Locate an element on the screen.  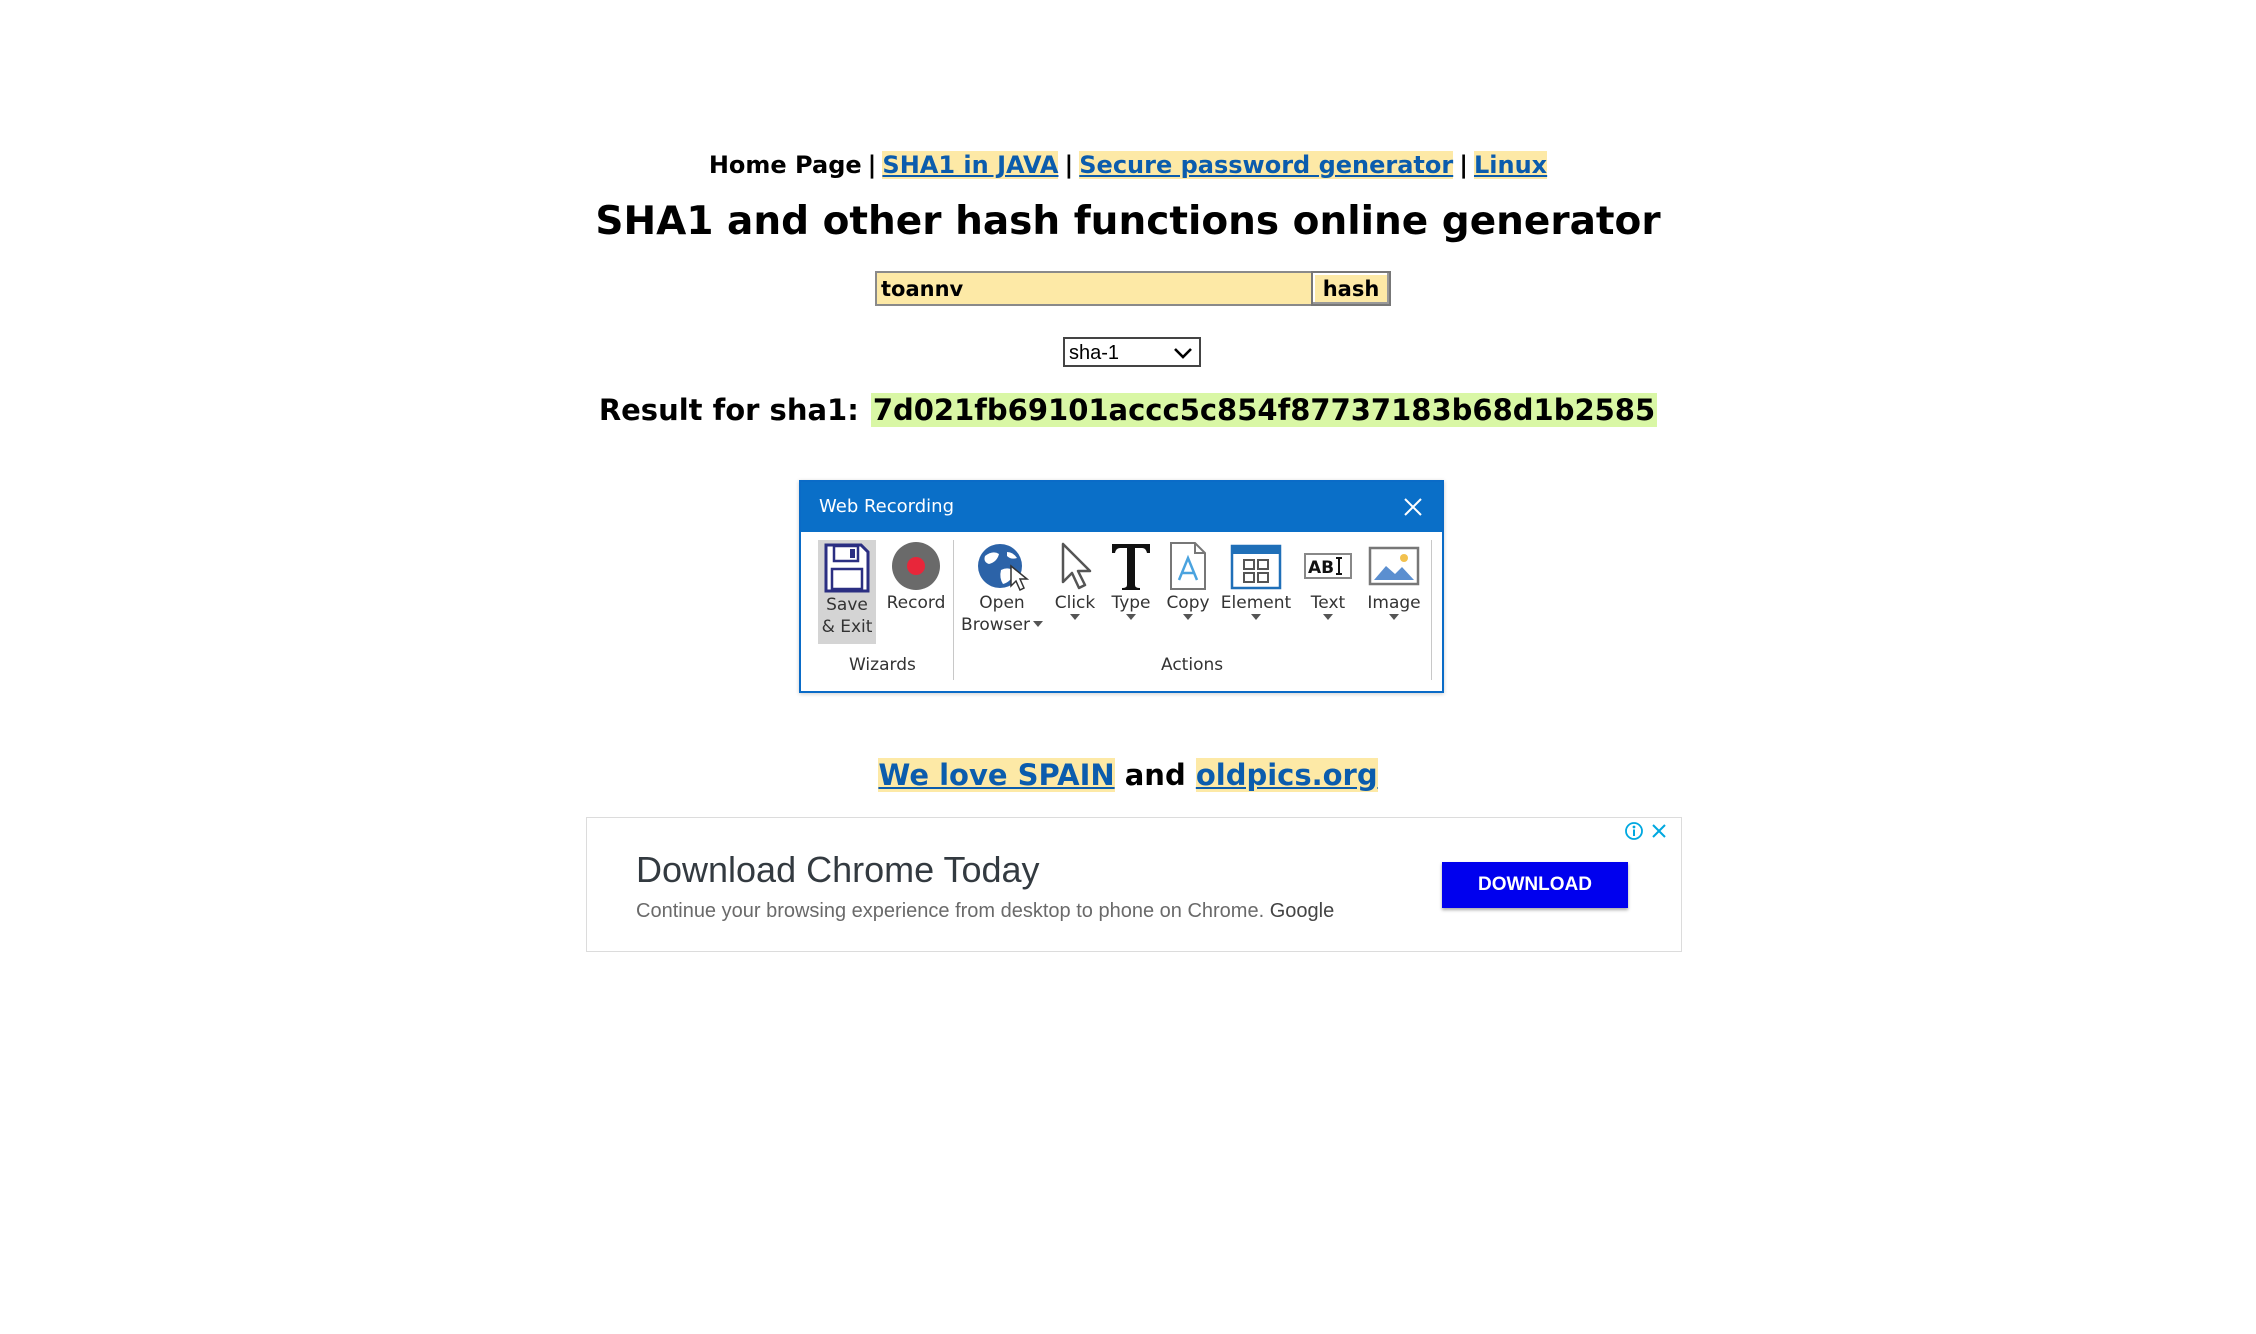
svg-text: AB is located at coordinates (1321, 568).